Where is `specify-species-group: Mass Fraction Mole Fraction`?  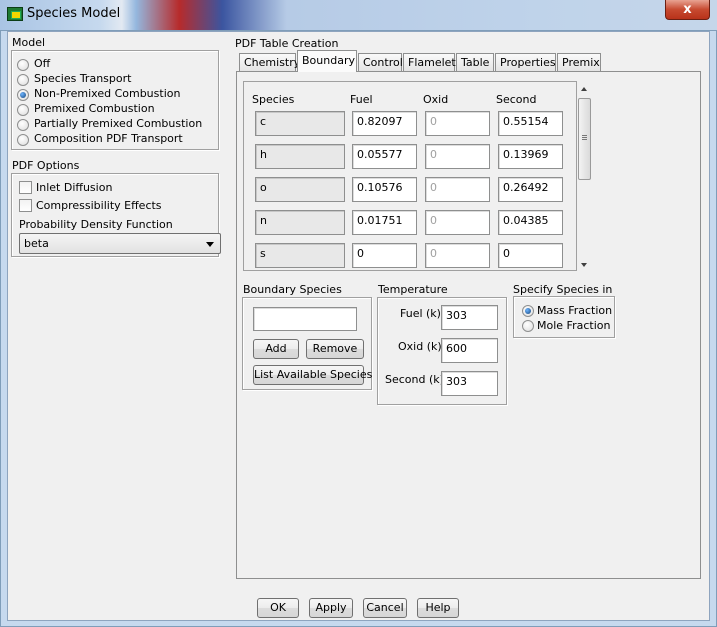 specify-species-group: Mass Fraction Mole Fraction is located at coordinates (564, 317).